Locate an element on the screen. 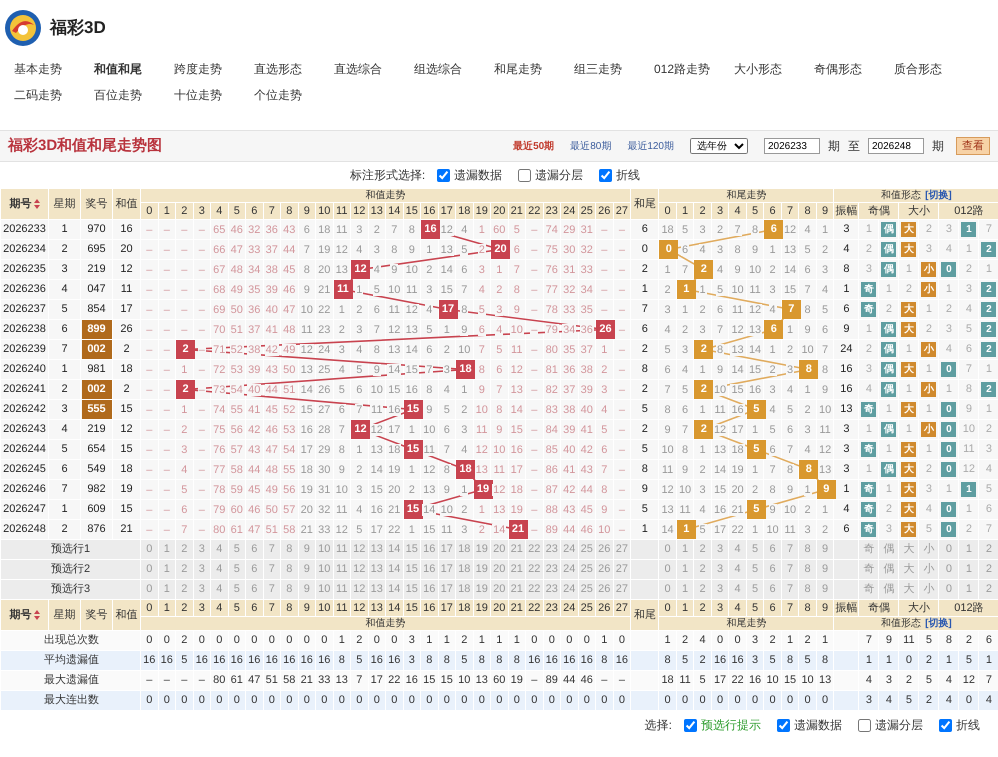 The image size is (998, 757). sum-cell: 19 is located at coordinates (126, 490).